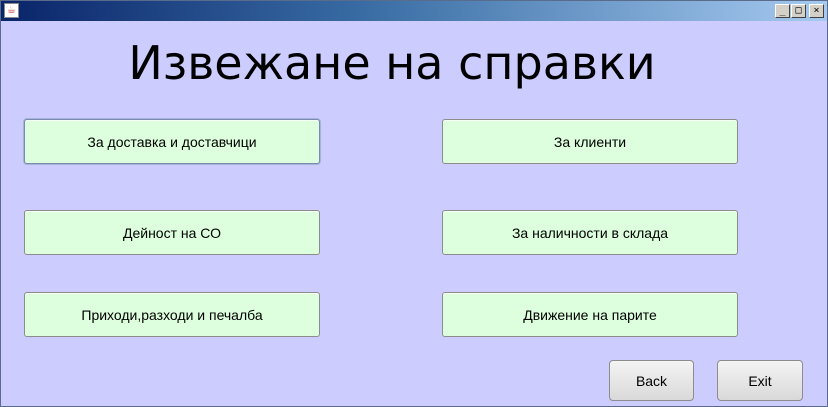 This screenshot has height=407, width=828. I want to click on exit-button: Exit, so click(760, 380).